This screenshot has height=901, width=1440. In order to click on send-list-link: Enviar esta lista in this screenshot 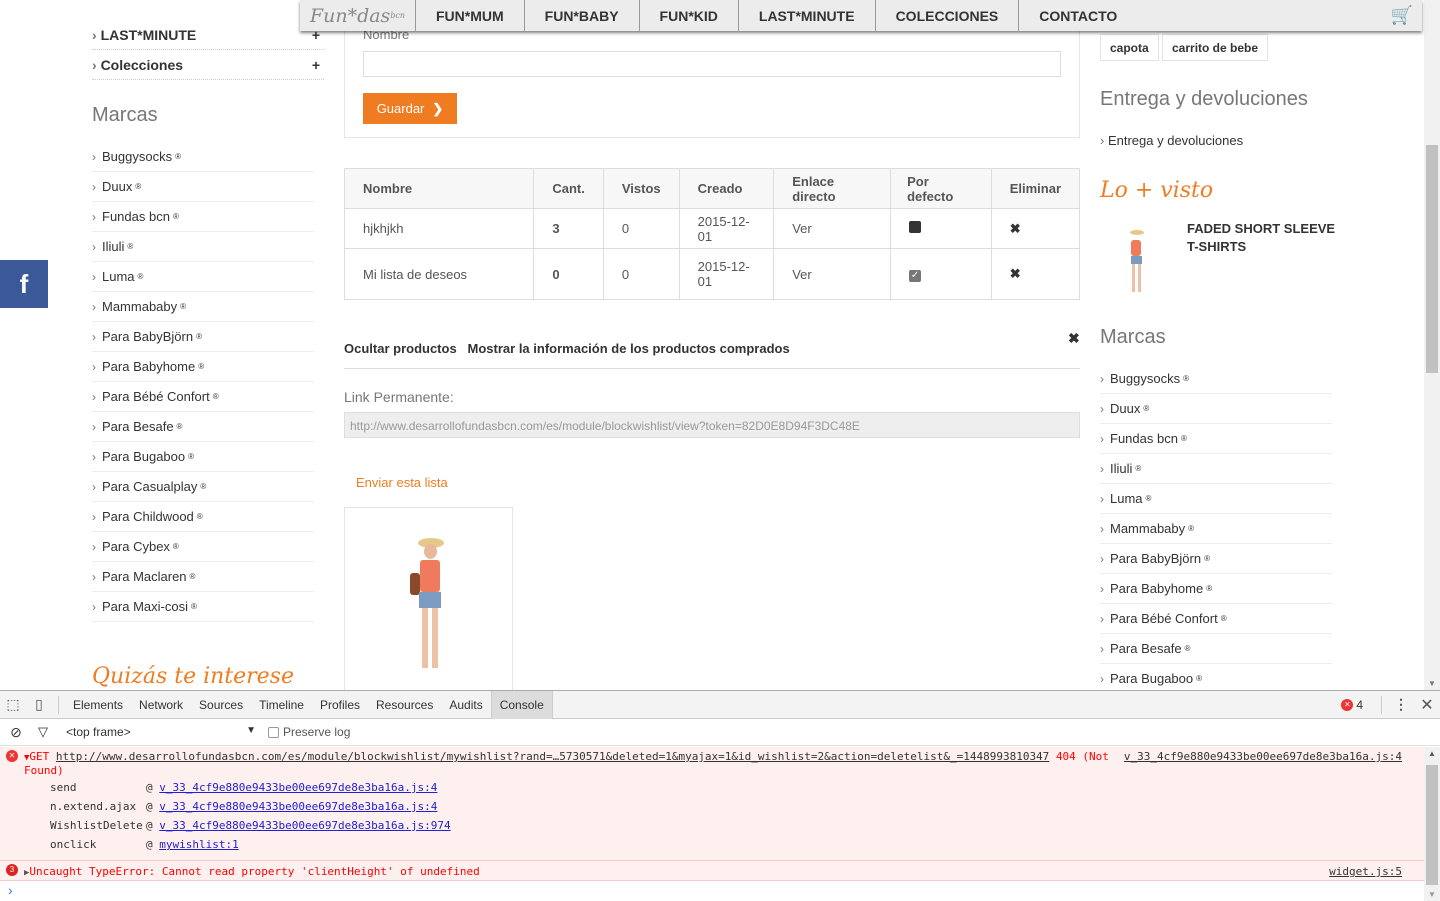, I will do `click(402, 482)`.